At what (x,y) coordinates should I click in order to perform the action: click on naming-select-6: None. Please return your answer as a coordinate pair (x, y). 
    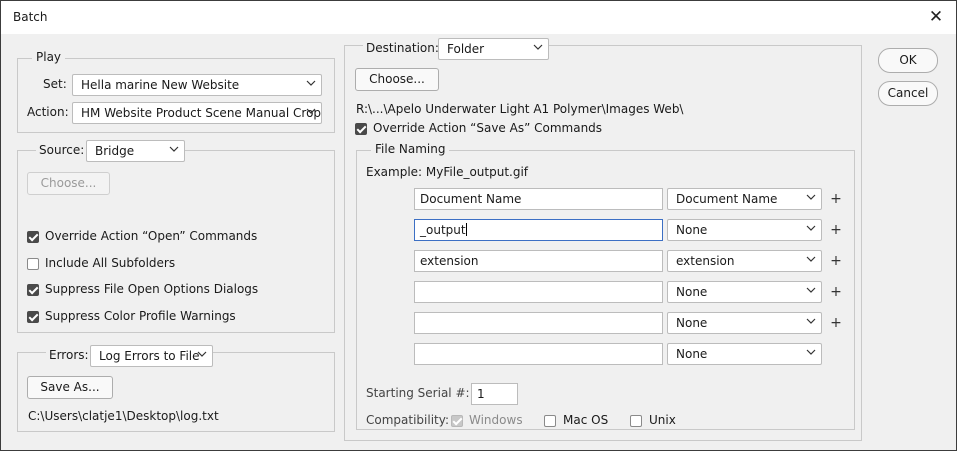
    Looking at the image, I should click on (744, 354).